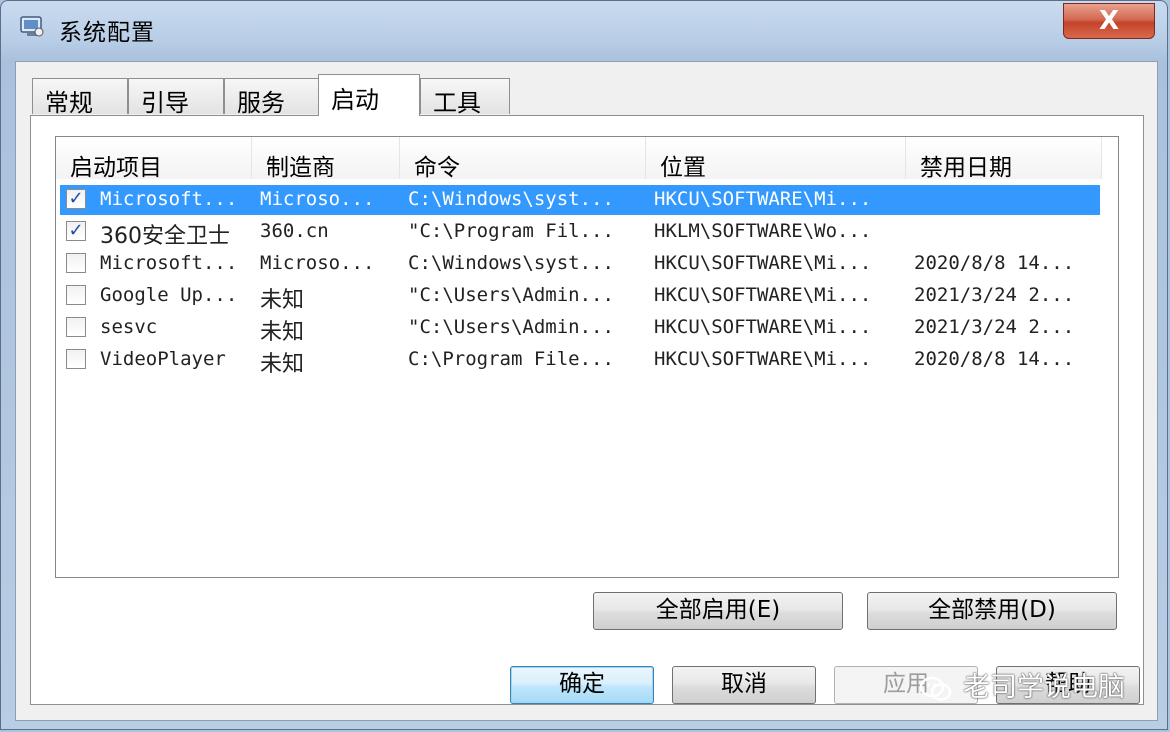 The image size is (1170, 732). I want to click on watermark: 老司学说电脑, so click(1034, 685).